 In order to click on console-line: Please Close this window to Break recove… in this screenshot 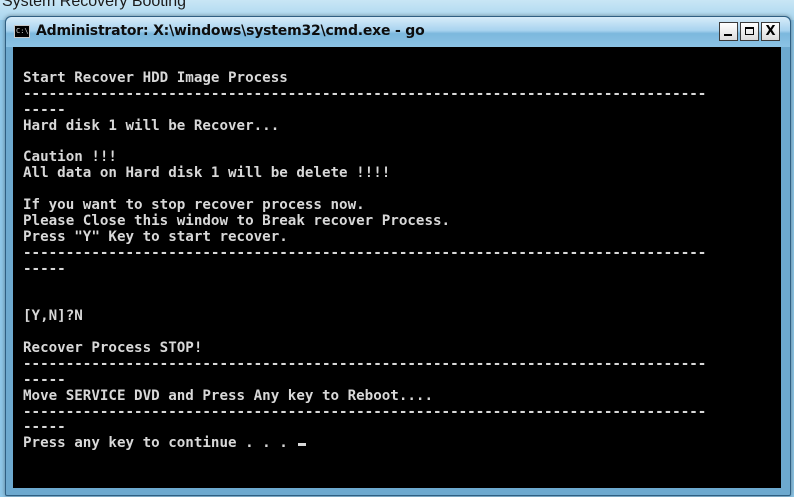, I will do `click(237, 220)`.